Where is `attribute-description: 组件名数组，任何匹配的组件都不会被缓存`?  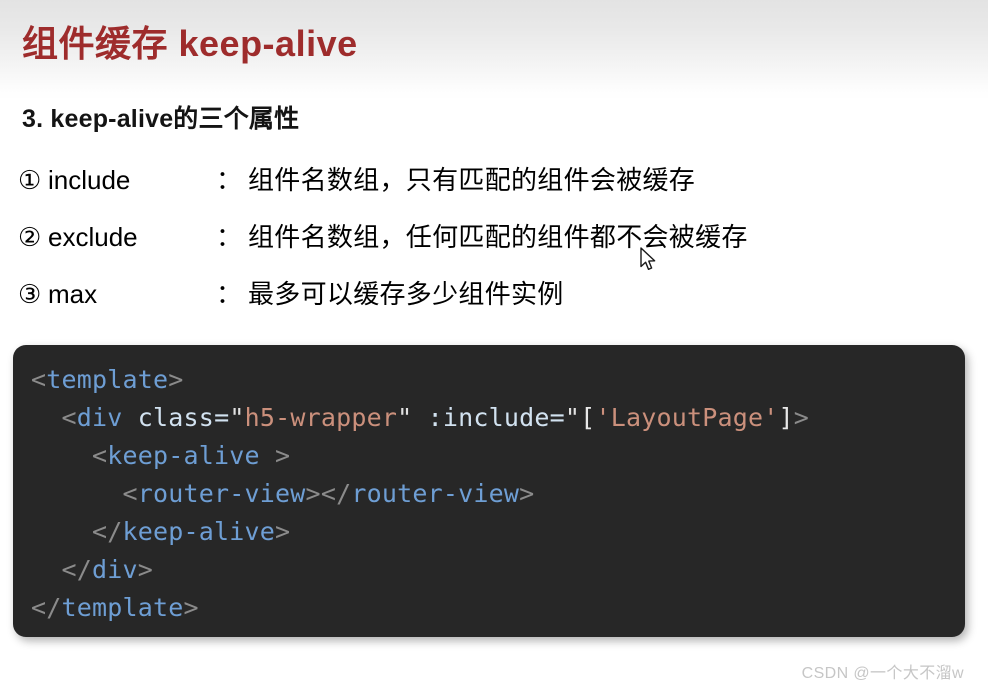
attribute-description: 组件名数组，任何匹配的组件都不会被缓存 is located at coordinates (498, 237).